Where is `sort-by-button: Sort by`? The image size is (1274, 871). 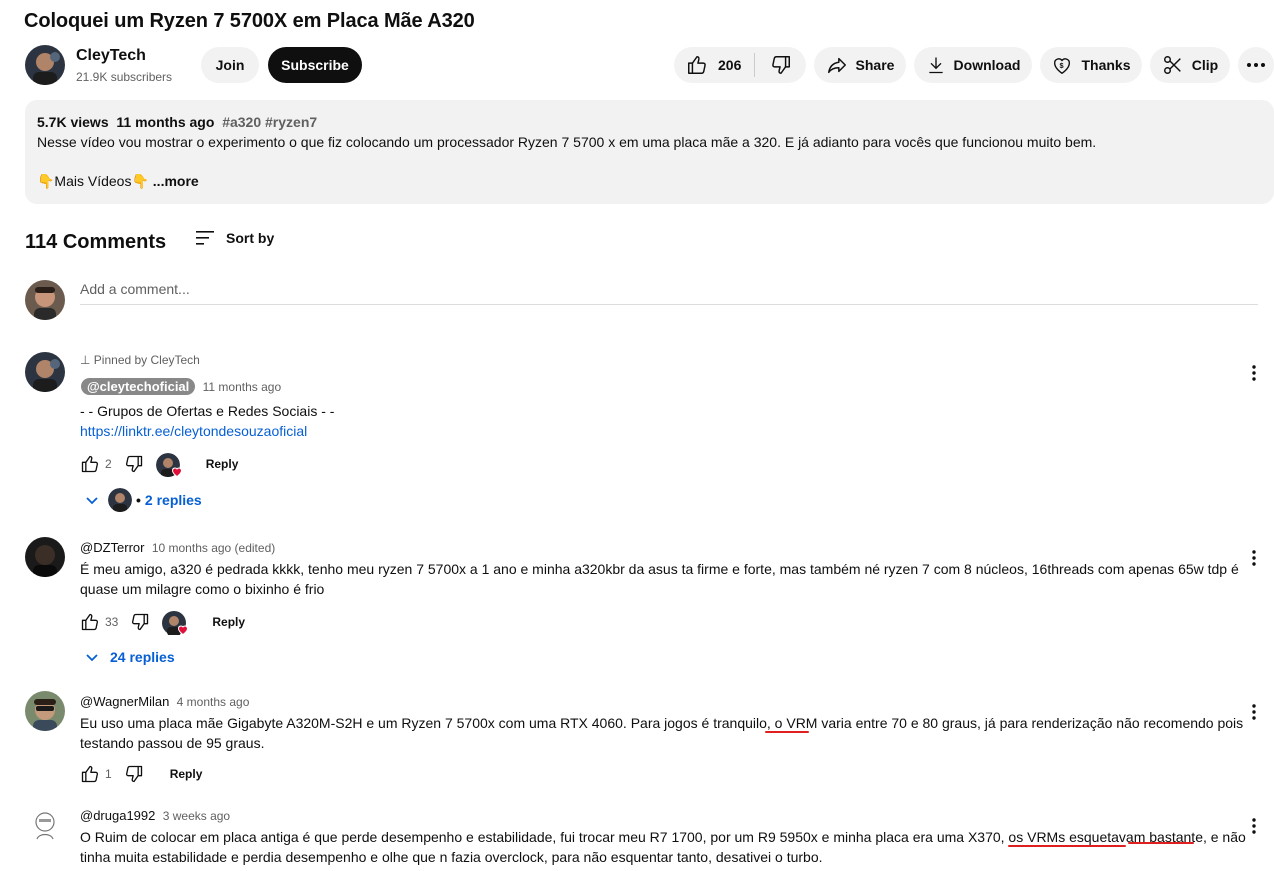
sort-by-button: Sort by is located at coordinates (235, 238).